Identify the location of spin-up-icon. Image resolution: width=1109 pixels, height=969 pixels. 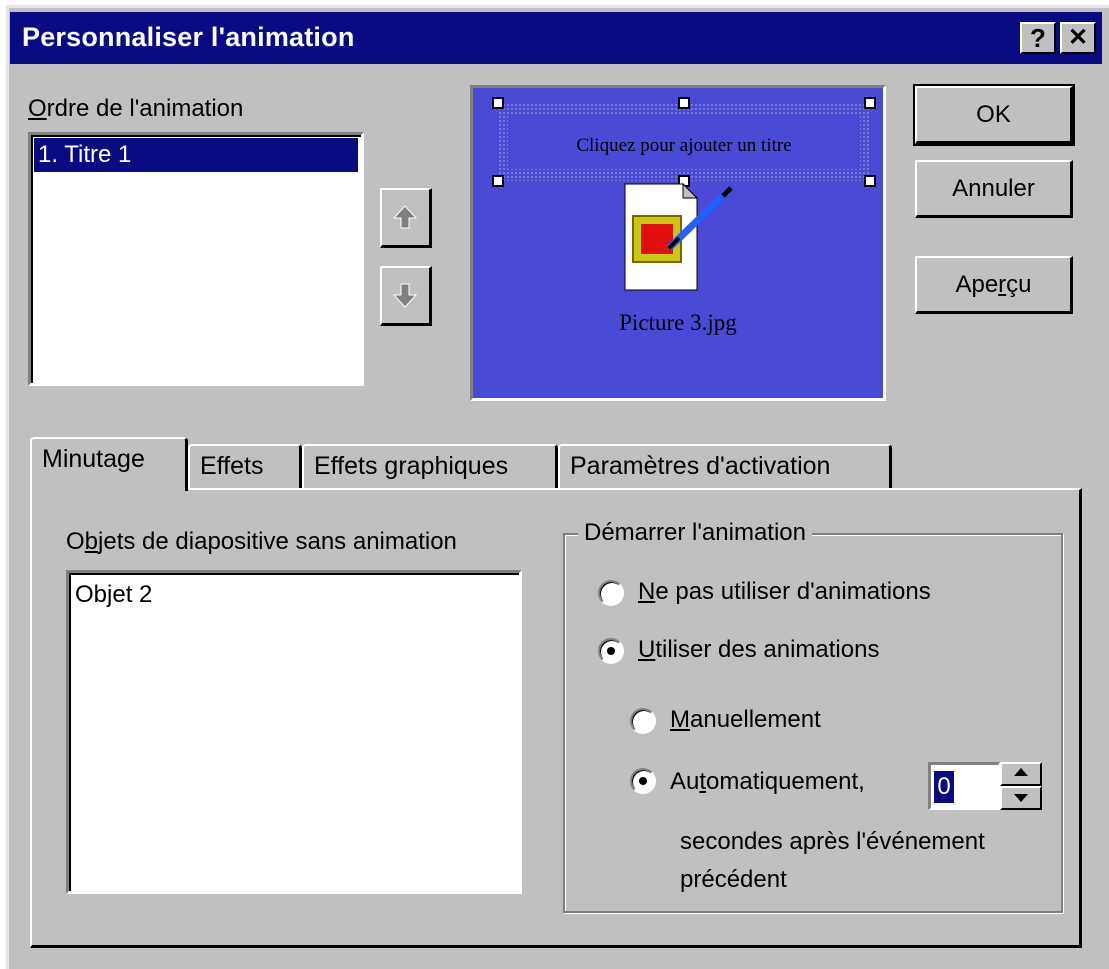
(1021, 772).